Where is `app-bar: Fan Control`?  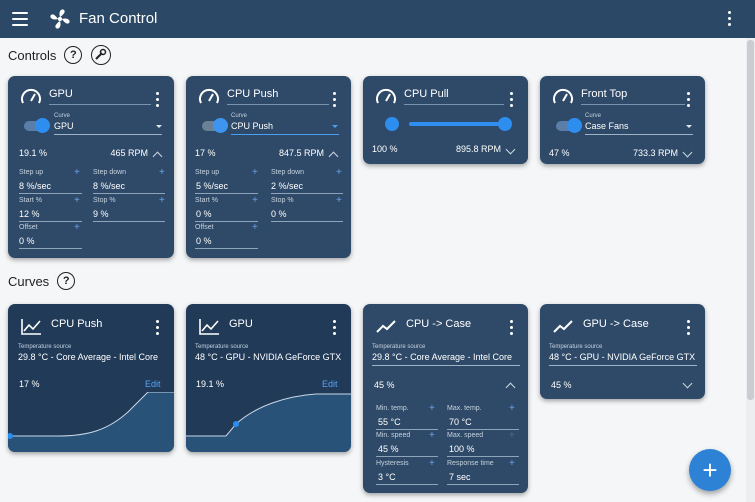 app-bar: Fan Control is located at coordinates (377, 19).